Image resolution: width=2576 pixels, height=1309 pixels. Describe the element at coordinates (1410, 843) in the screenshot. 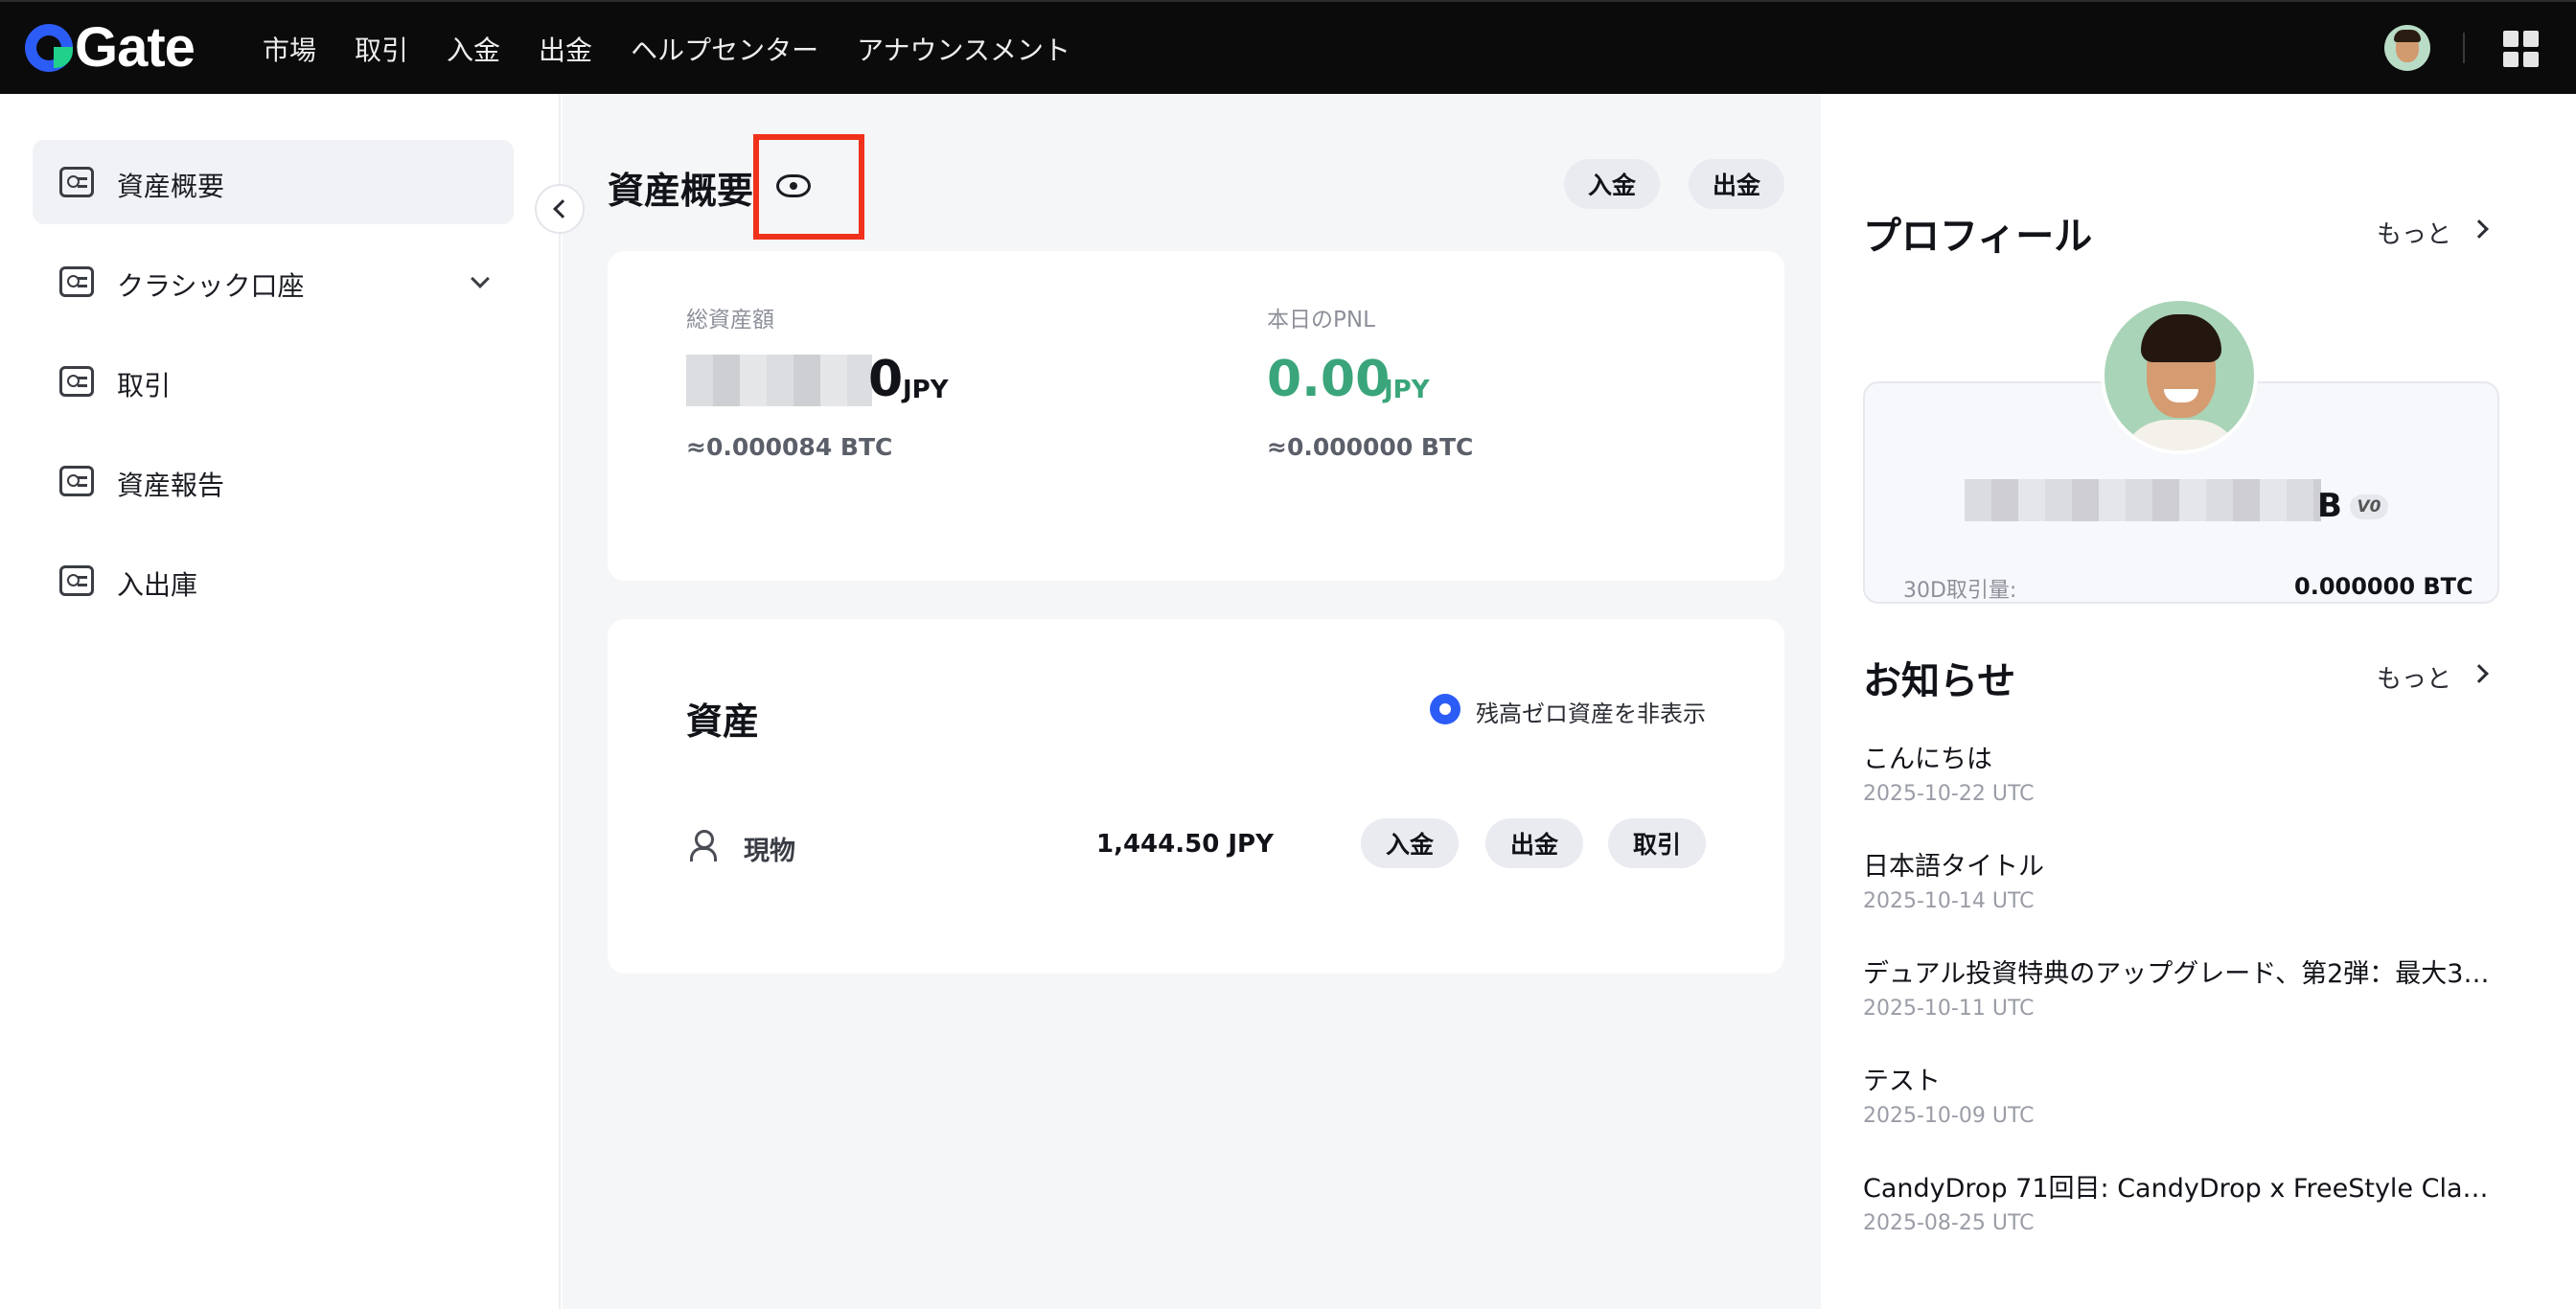

I see `spot-deposit-button: 入金` at that location.